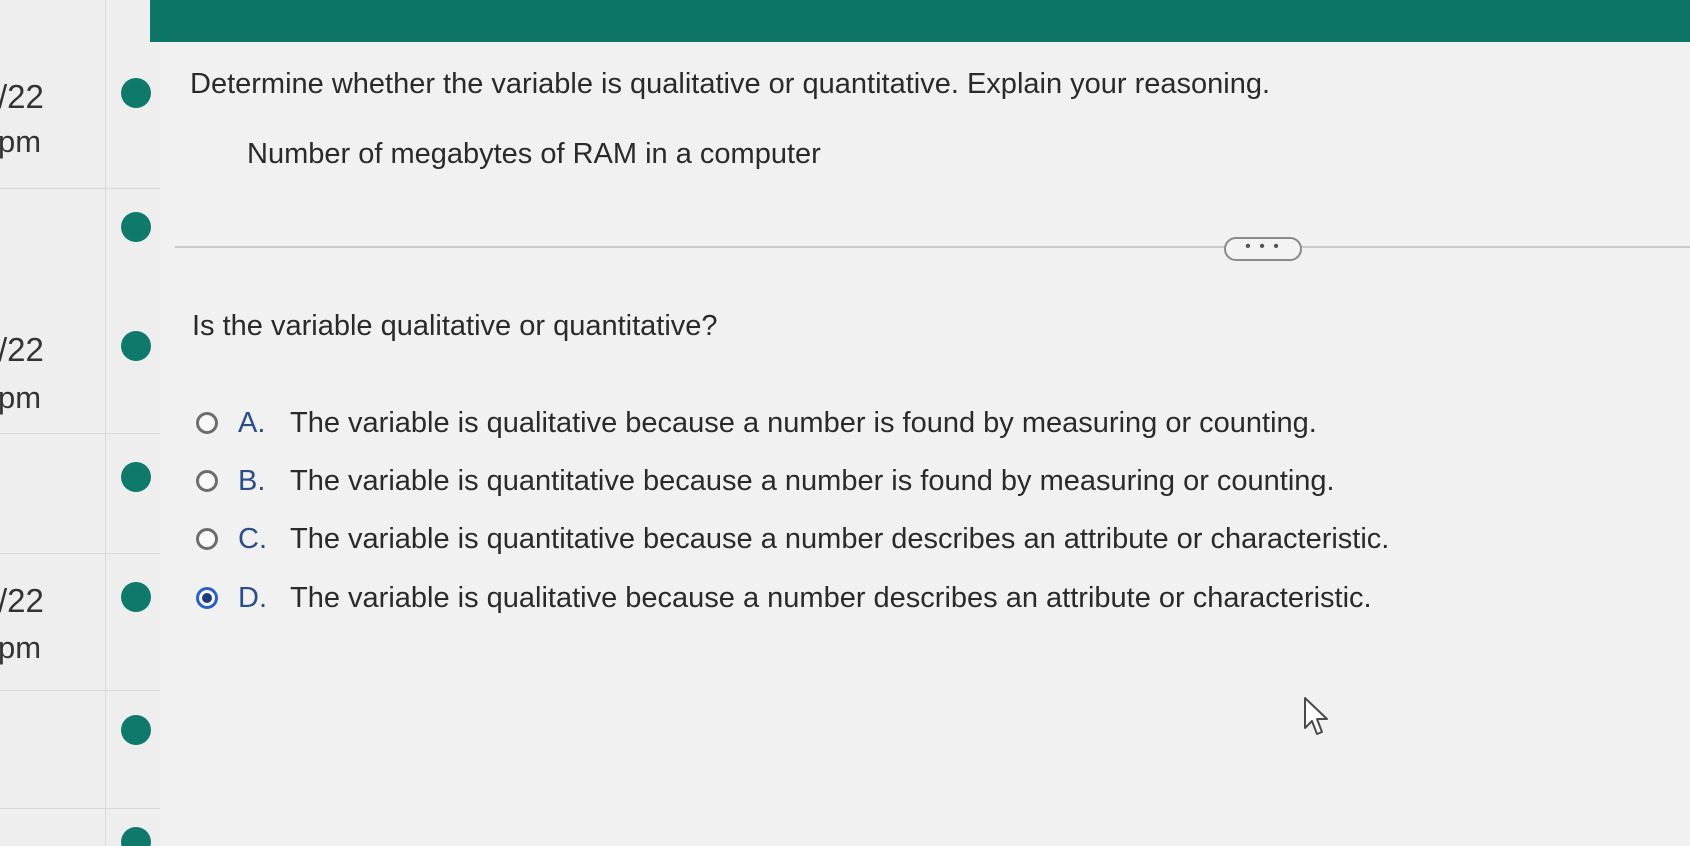 The image size is (1690, 846). What do you see at coordinates (207, 423) in the screenshot?
I see `radio-a` at bounding box center [207, 423].